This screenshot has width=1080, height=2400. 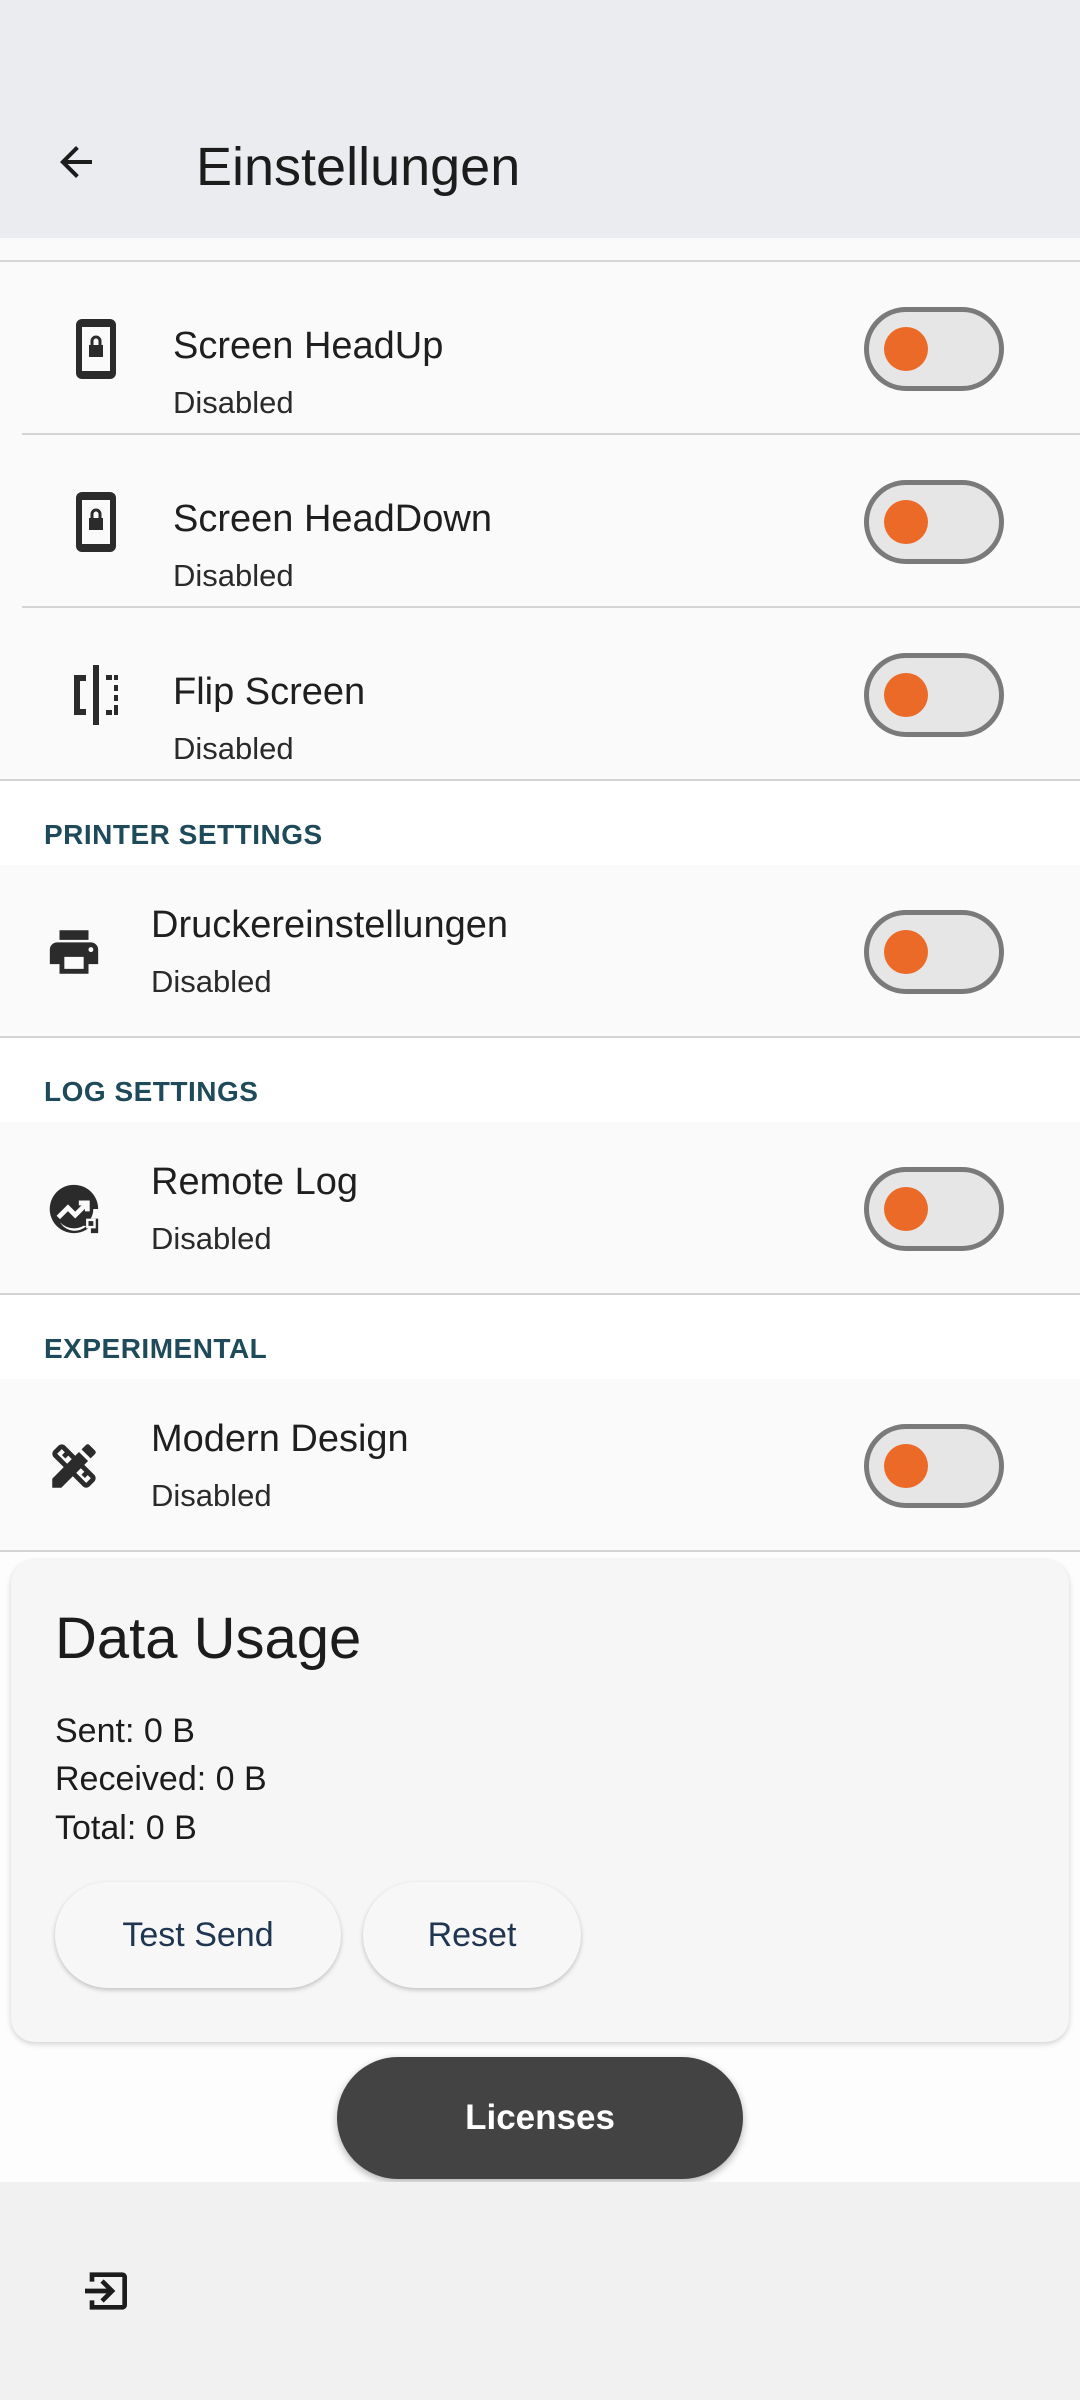 What do you see at coordinates (540, 1080) in the screenshot?
I see `section-header-log: LOG SETTINGS` at bounding box center [540, 1080].